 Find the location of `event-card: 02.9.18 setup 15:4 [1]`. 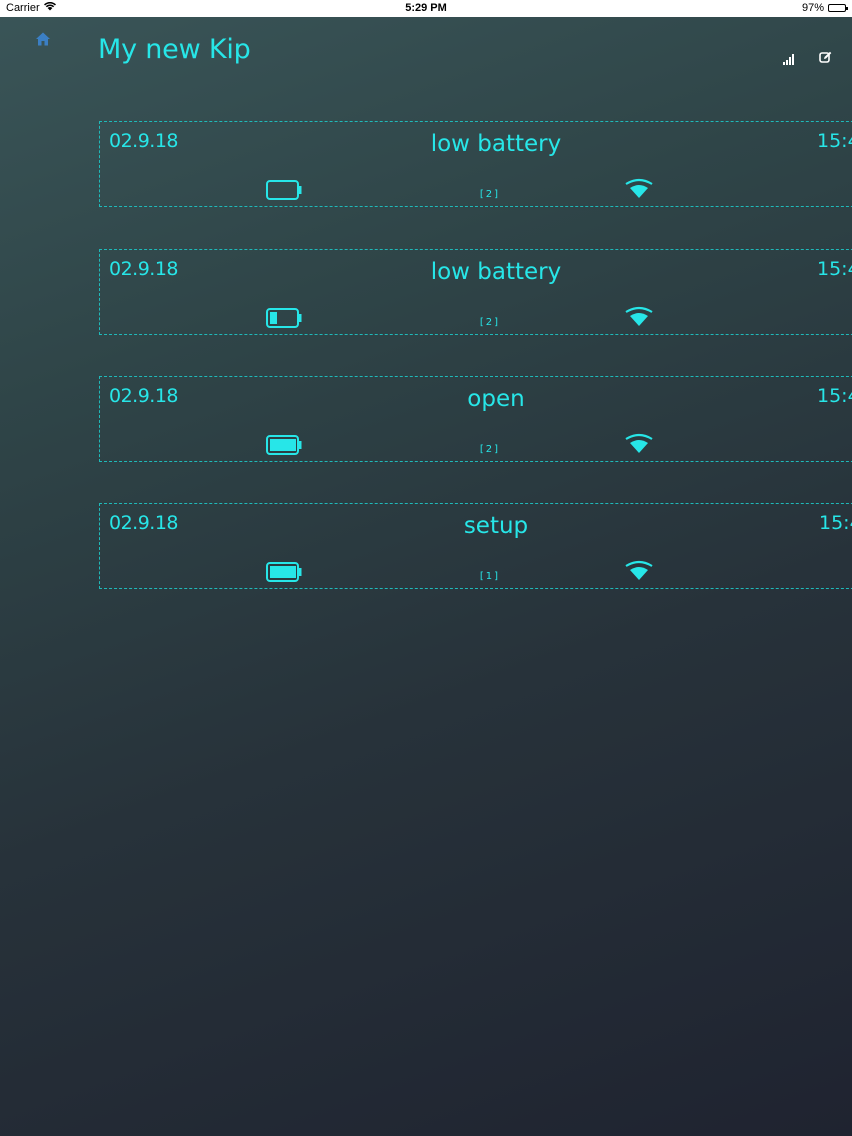

event-card: 02.9.18 setup 15:4 [1] is located at coordinates (475, 546).